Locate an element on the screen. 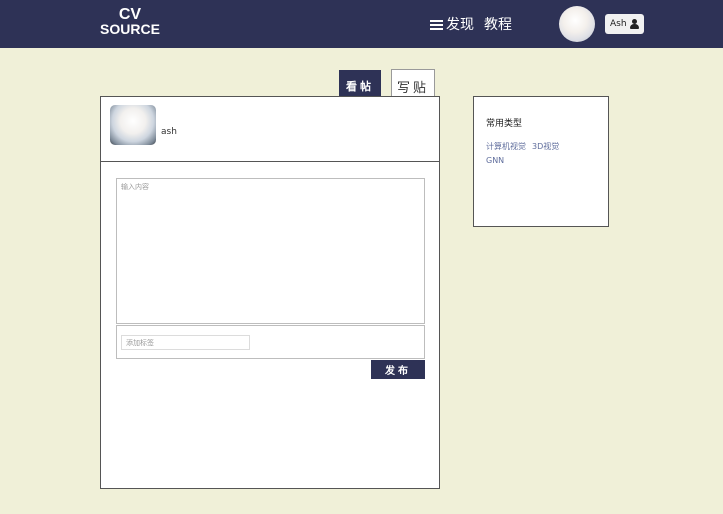 The height and width of the screenshot is (514, 723). site-logo: CV SOURCE is located at coordinates (130, 22).